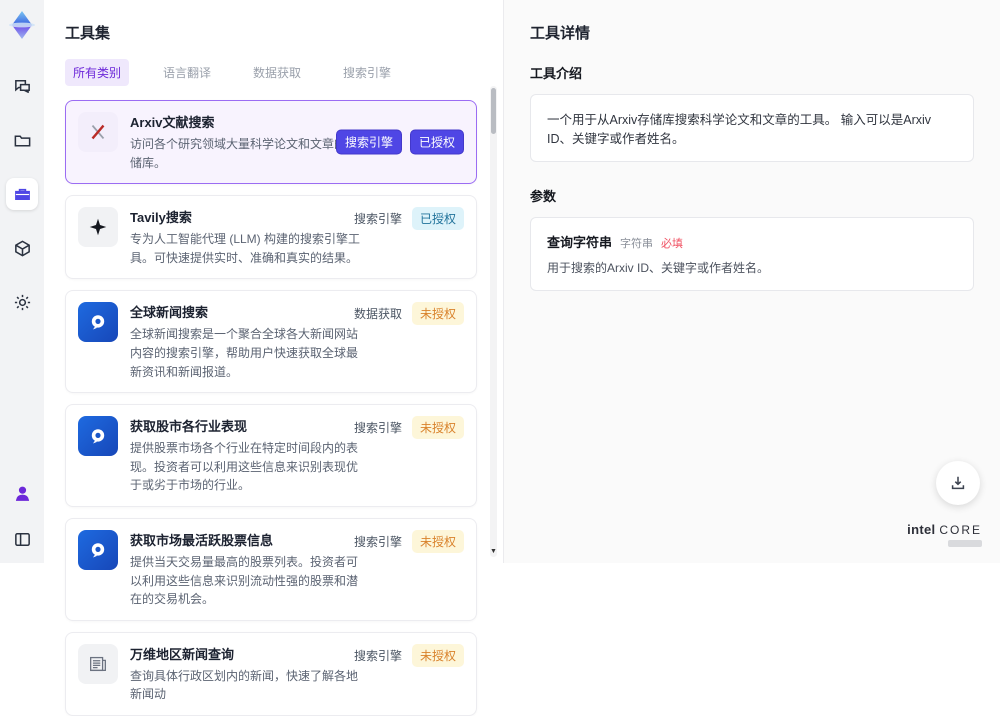  Describe the element at coordinates (493, 111) in the screenshot. I see `scrollbar-thumb` at that location.